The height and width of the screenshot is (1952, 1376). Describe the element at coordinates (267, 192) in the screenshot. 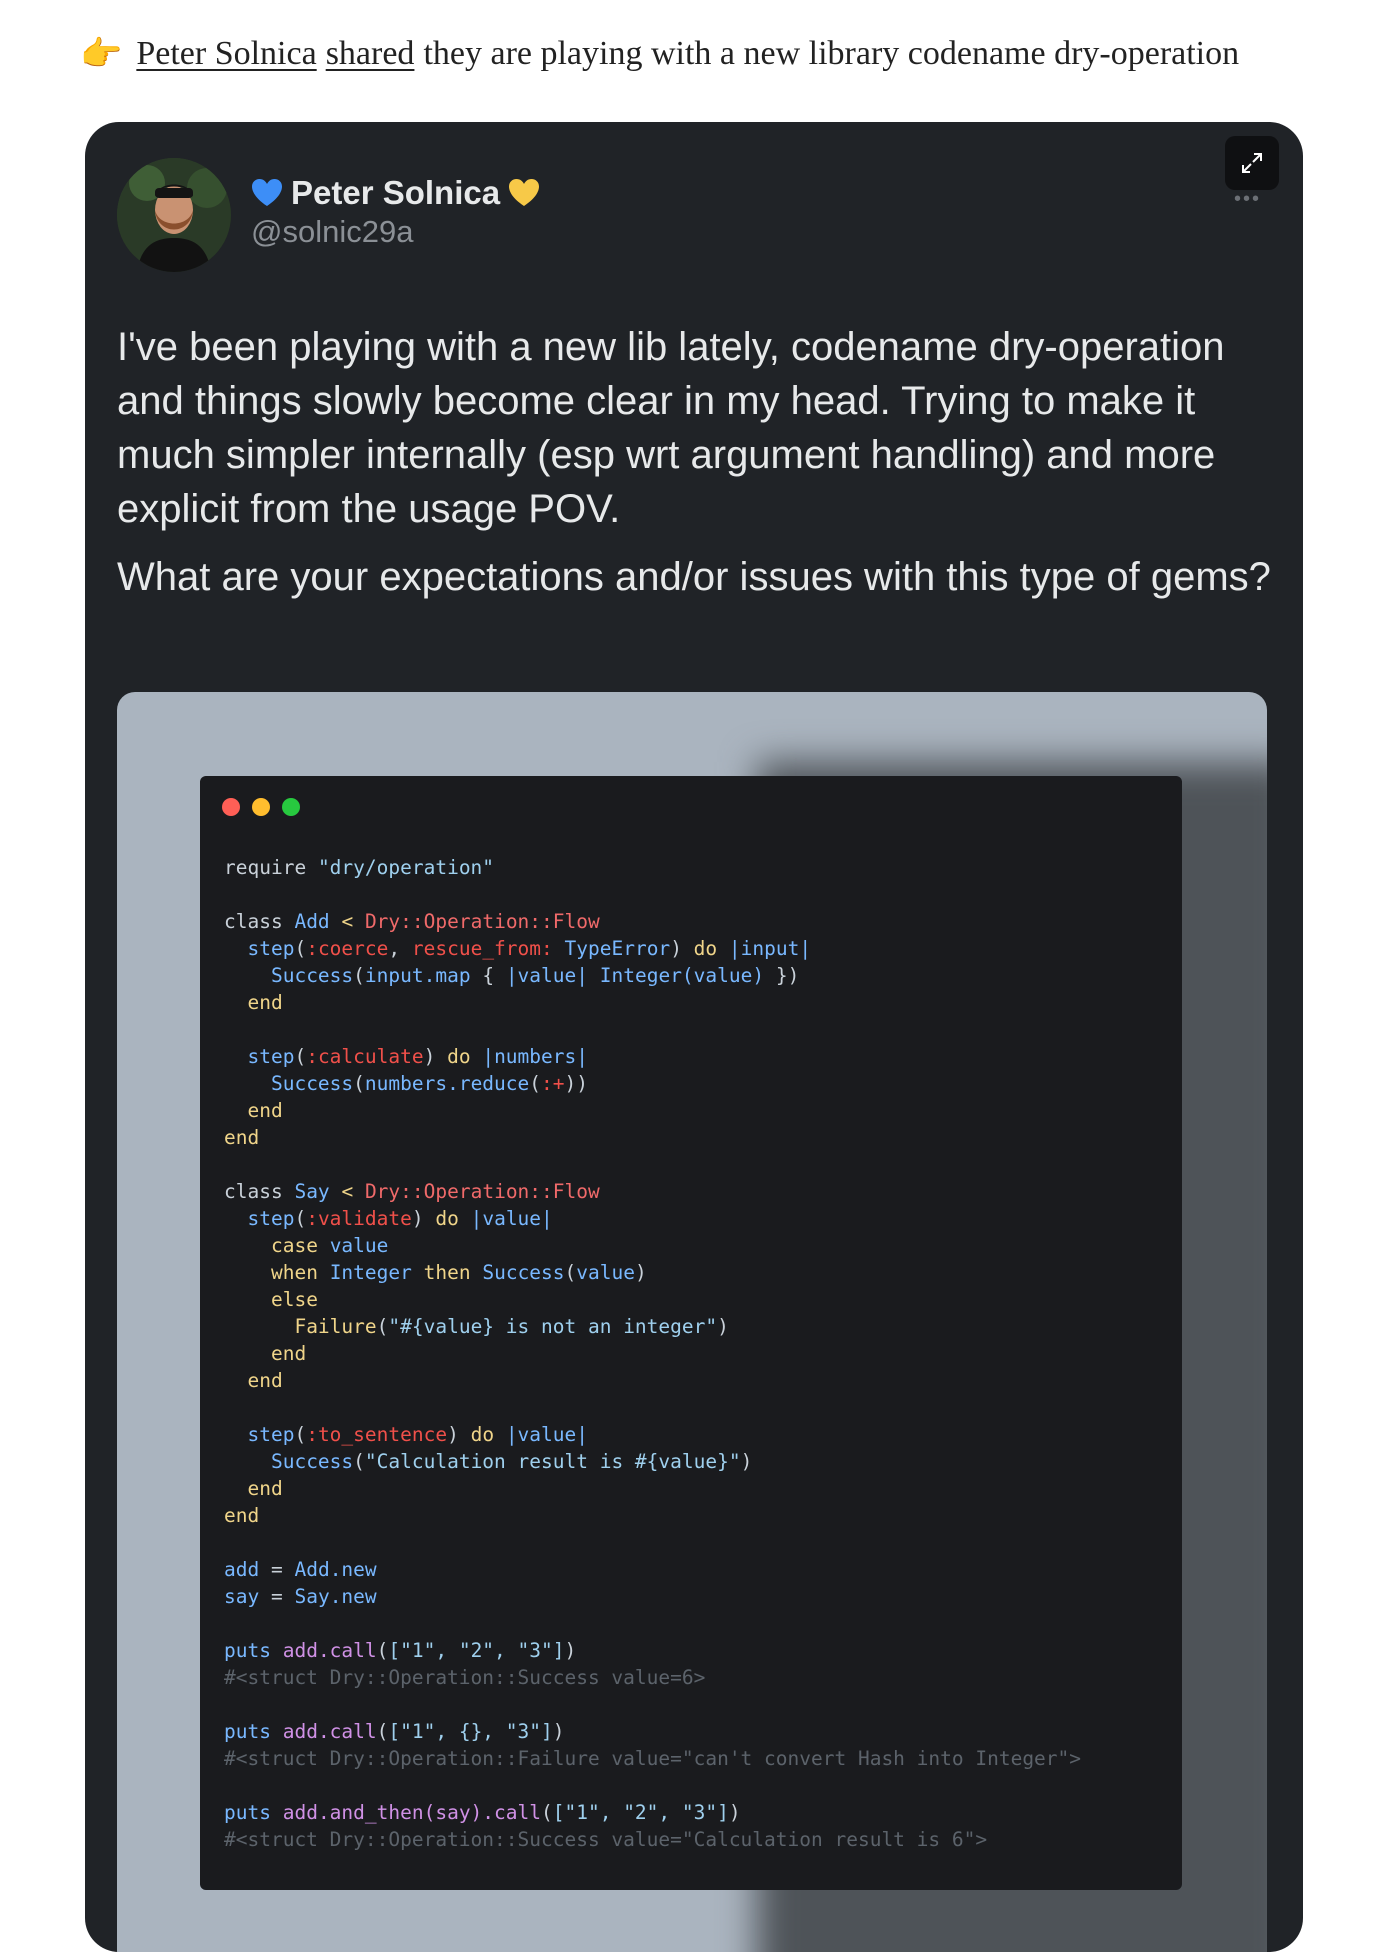

I see `blue-heart-icon` at that location.